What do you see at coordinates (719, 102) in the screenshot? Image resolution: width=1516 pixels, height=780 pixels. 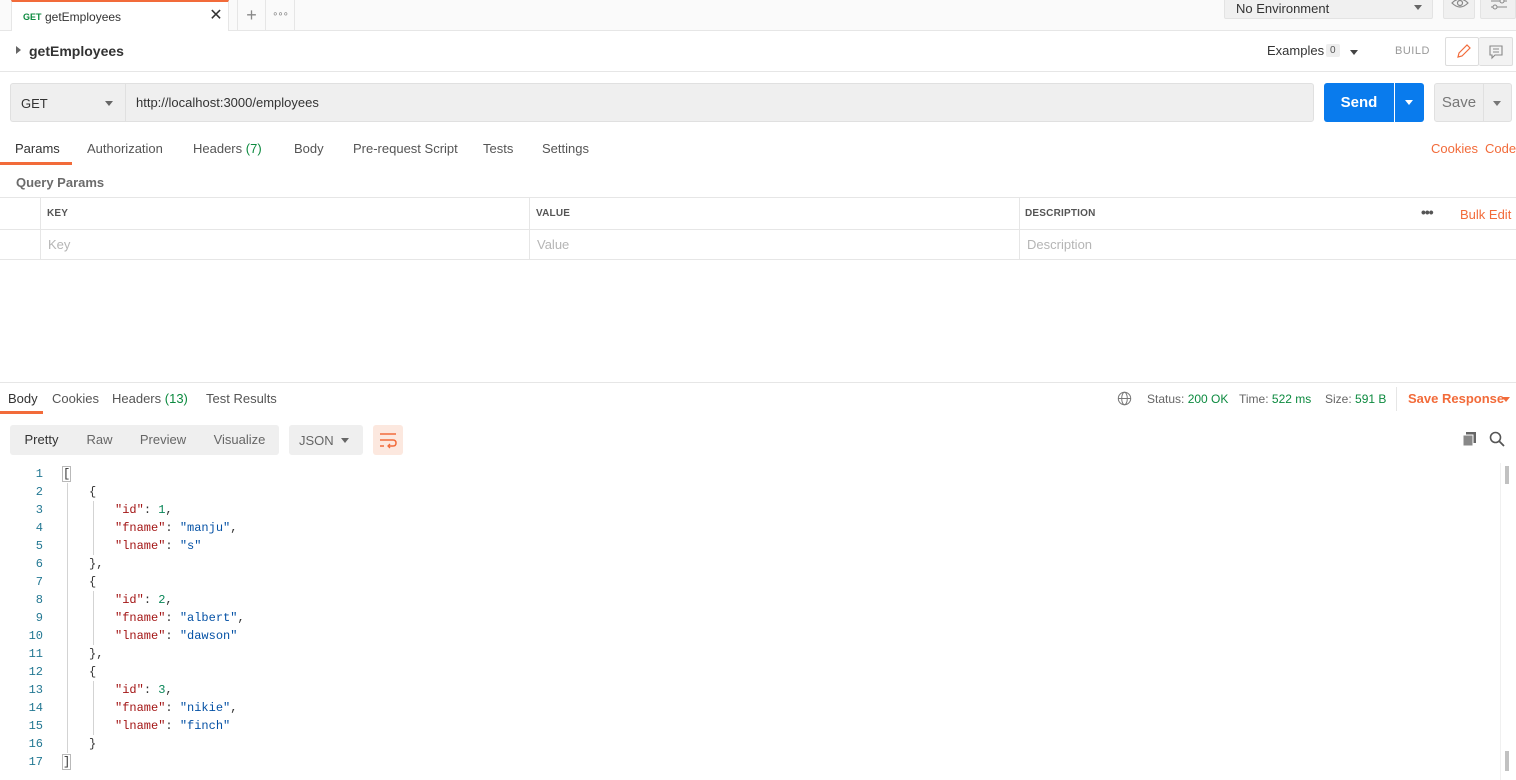 I see `url-input` at bounding box center [719, 102].